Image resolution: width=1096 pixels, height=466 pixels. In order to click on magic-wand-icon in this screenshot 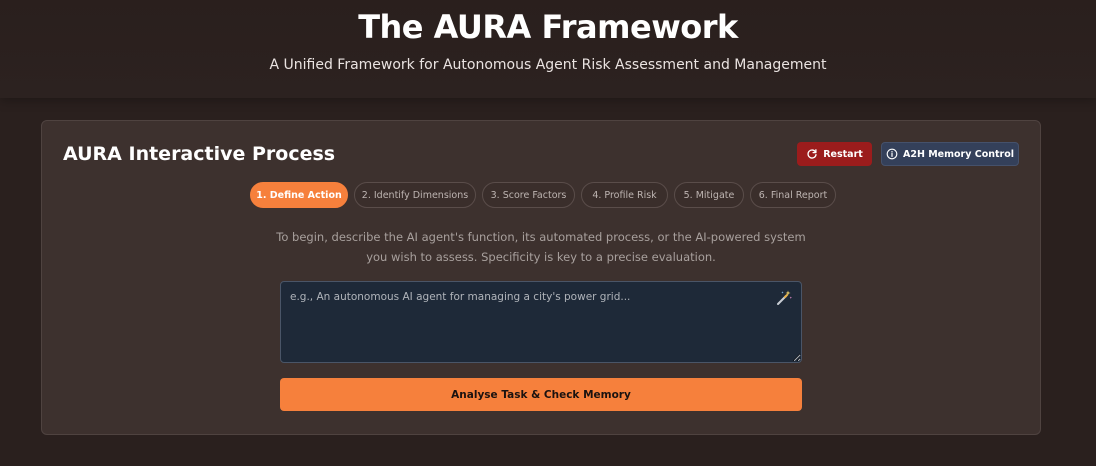, I will do `click(784, 298)`.